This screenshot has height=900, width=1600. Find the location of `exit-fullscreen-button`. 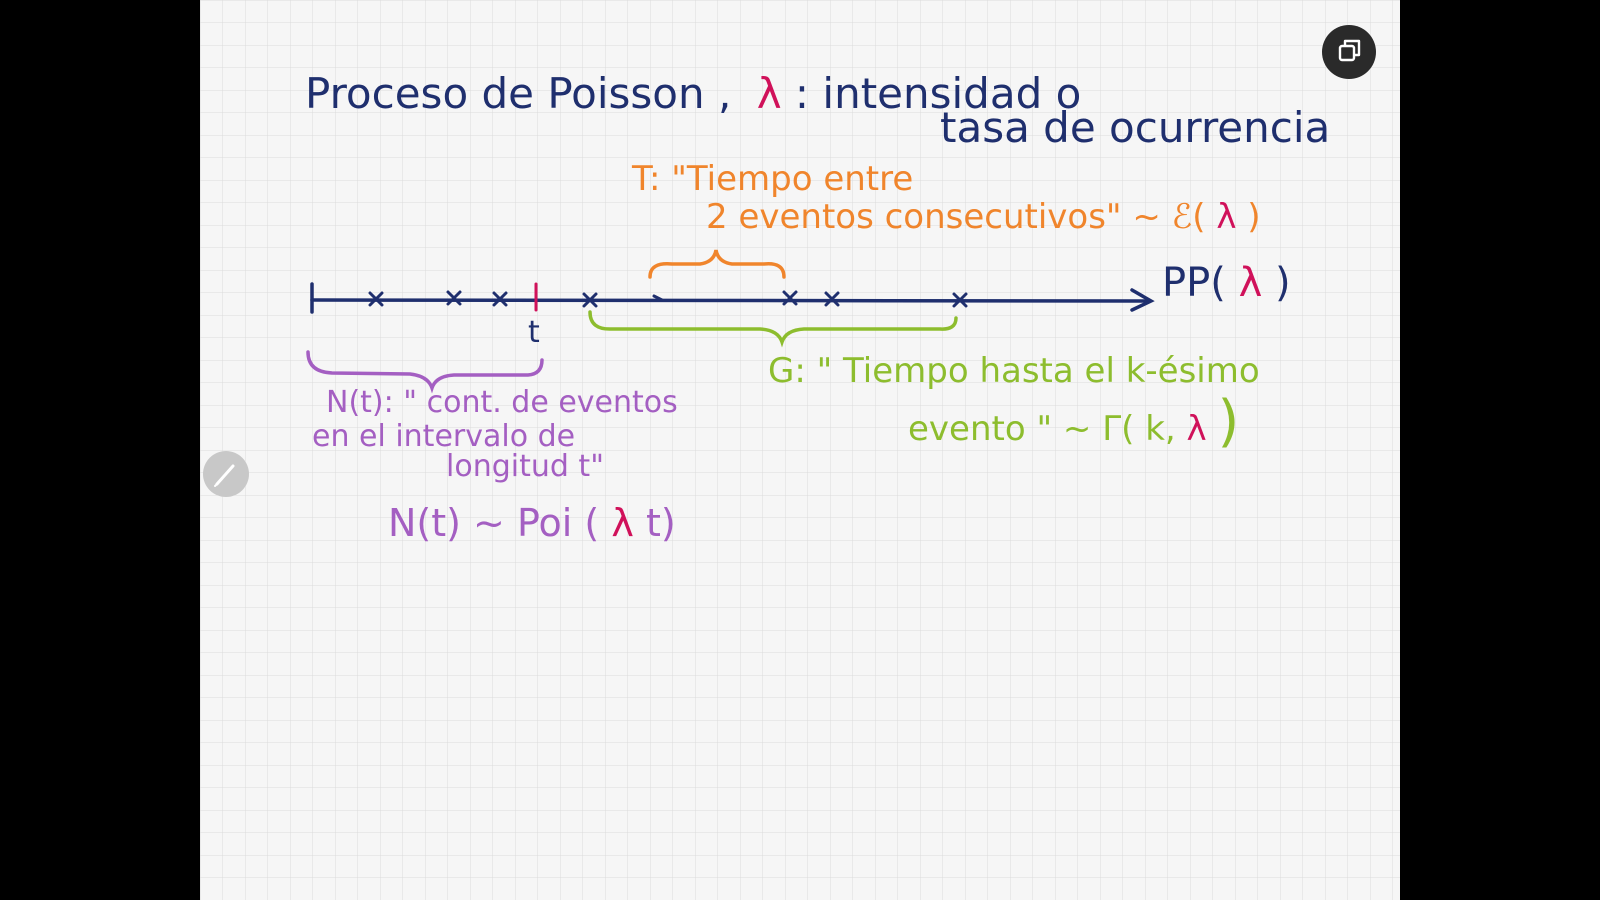

exit-fullscreen-button is located at coordinates (1349, 52).